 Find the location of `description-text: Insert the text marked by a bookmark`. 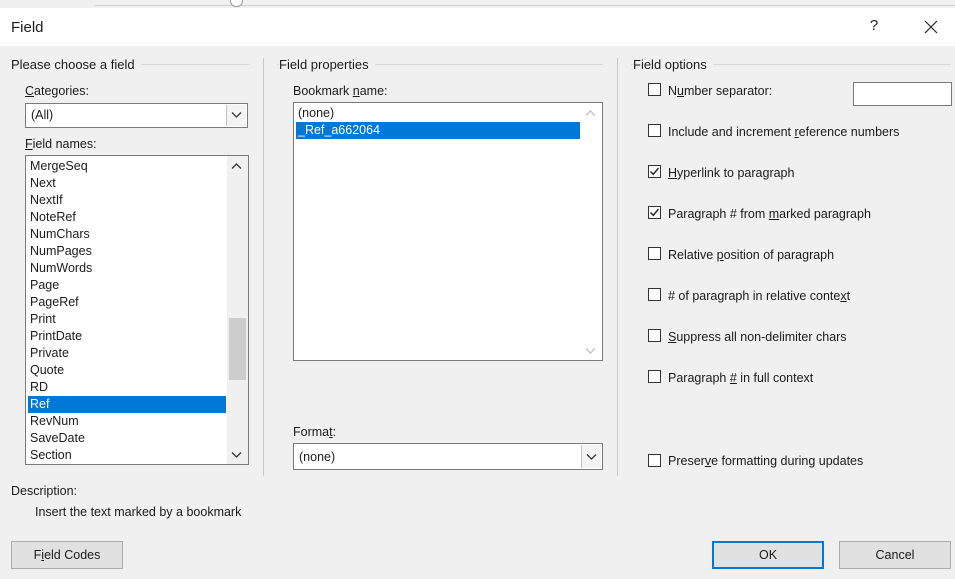

description-text: Insert the text marked by a bookmark is located at coordinates (138, 512).